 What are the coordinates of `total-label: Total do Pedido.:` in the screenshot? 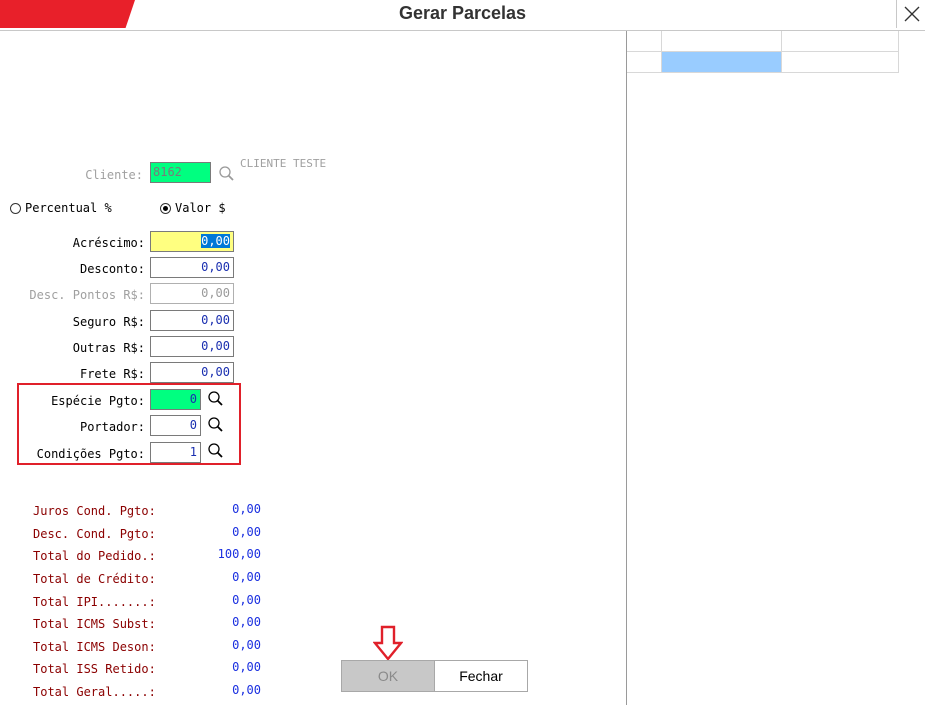 It's located at (94, 556).